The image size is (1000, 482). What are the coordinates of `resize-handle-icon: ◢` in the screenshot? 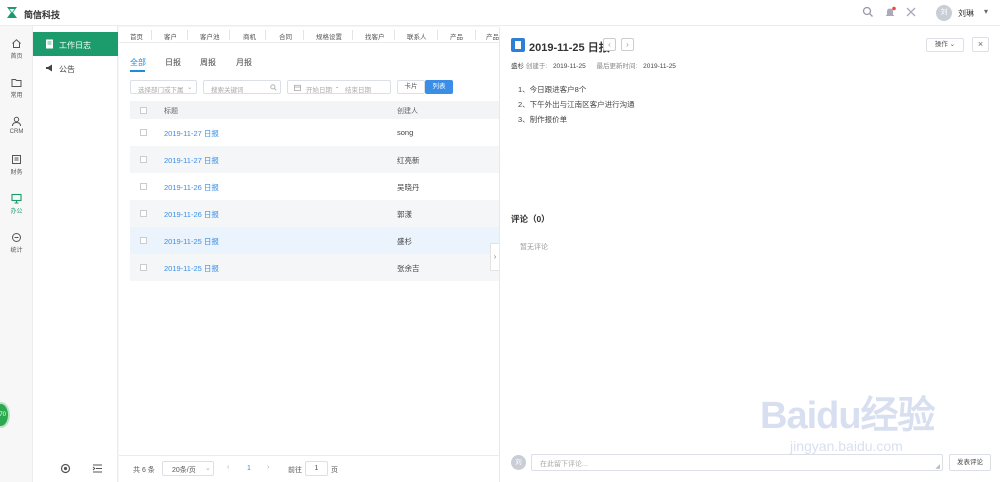 It's located at (937, 466).